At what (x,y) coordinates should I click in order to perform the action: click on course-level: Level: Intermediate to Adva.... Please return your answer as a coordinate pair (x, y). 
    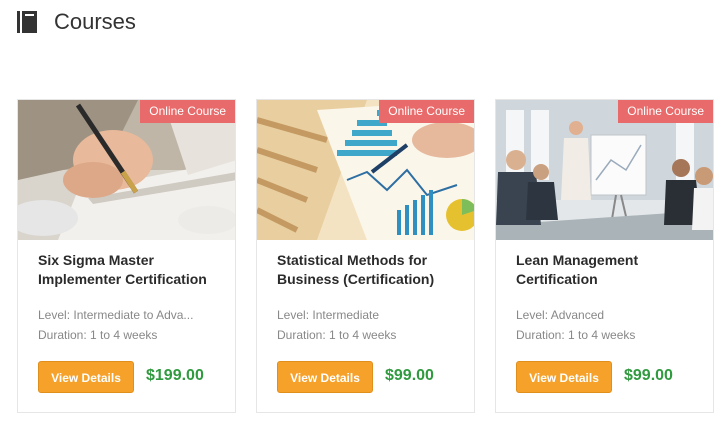
    Looking at the image, I should click on (116, 315).